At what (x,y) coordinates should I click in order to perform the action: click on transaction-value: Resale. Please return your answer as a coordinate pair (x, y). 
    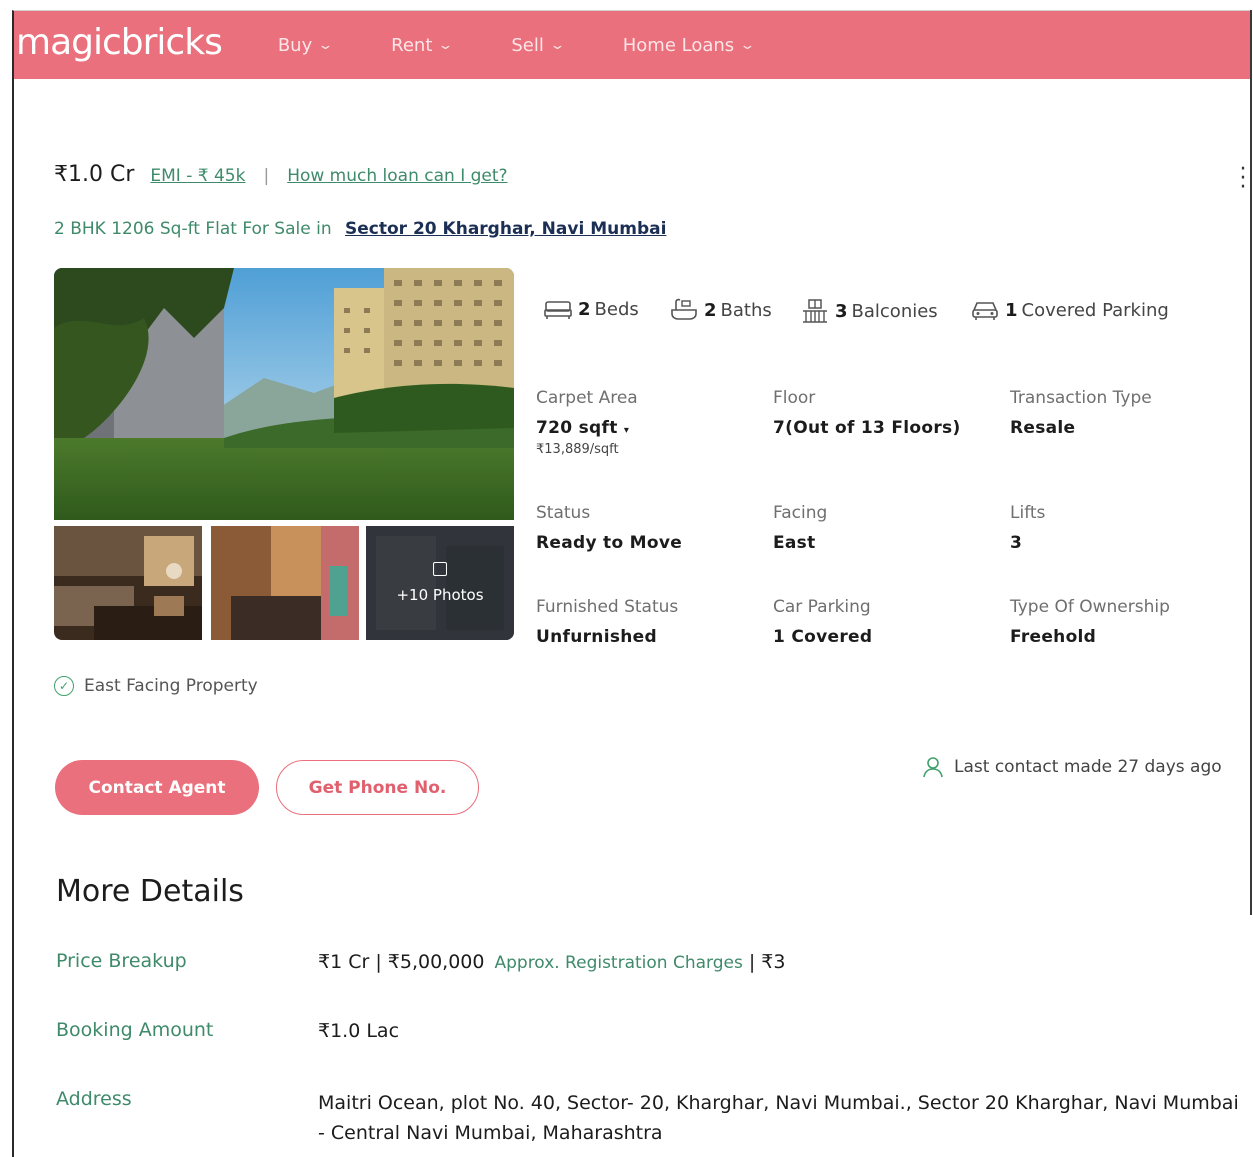
    Looking at the image, I should click on (1043, 428).